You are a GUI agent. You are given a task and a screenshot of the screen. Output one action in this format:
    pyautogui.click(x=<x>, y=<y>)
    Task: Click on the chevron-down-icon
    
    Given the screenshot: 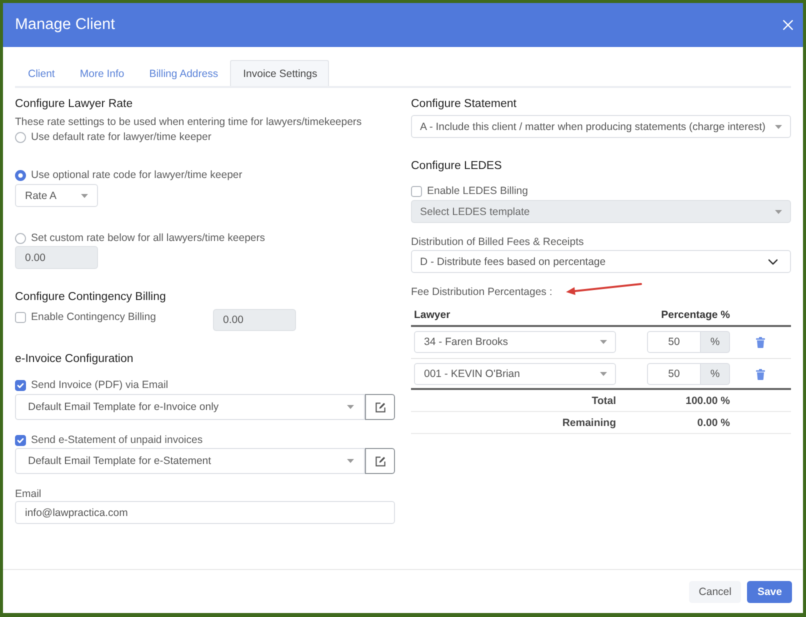 What is the action you would take?
    pyautogui.click(x=773, y=261)
    